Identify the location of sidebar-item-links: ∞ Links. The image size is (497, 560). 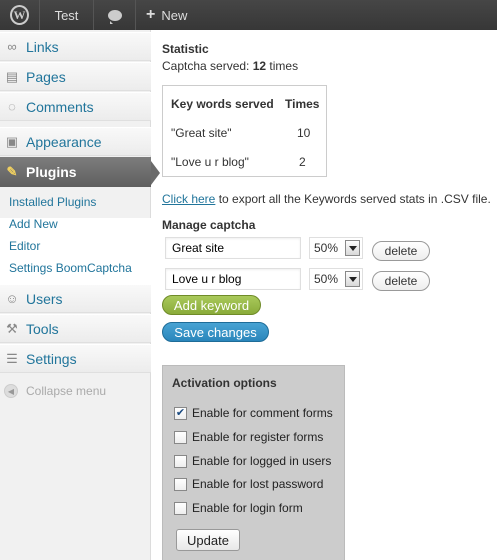
(75, 46).